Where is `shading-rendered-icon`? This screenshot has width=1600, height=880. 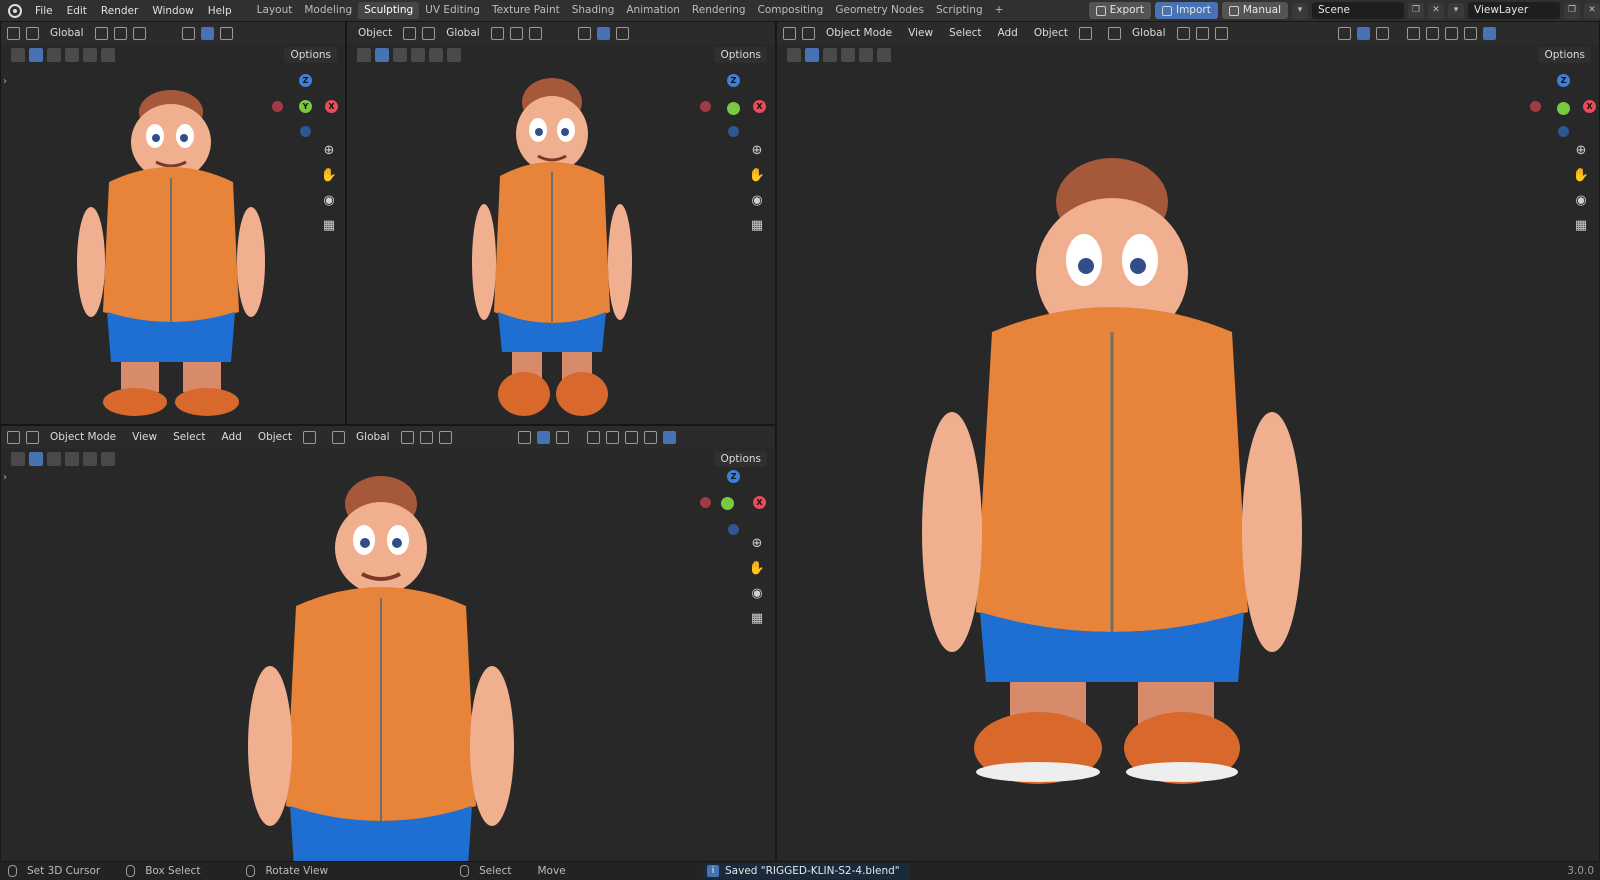 shading-rendered-icon is located at coordinates (1489, 33).